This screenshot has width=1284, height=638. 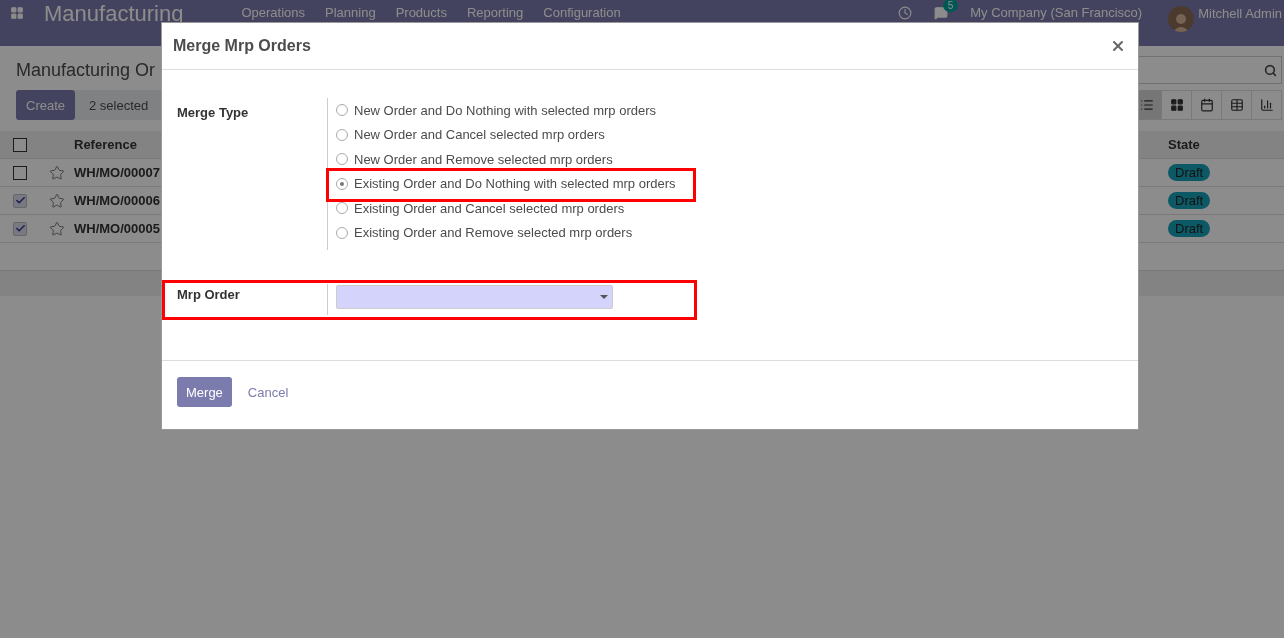 What do you see at coordinates (905, 13) in the screenshot?
I see `clock-icon` at bounding box center [905, 13].